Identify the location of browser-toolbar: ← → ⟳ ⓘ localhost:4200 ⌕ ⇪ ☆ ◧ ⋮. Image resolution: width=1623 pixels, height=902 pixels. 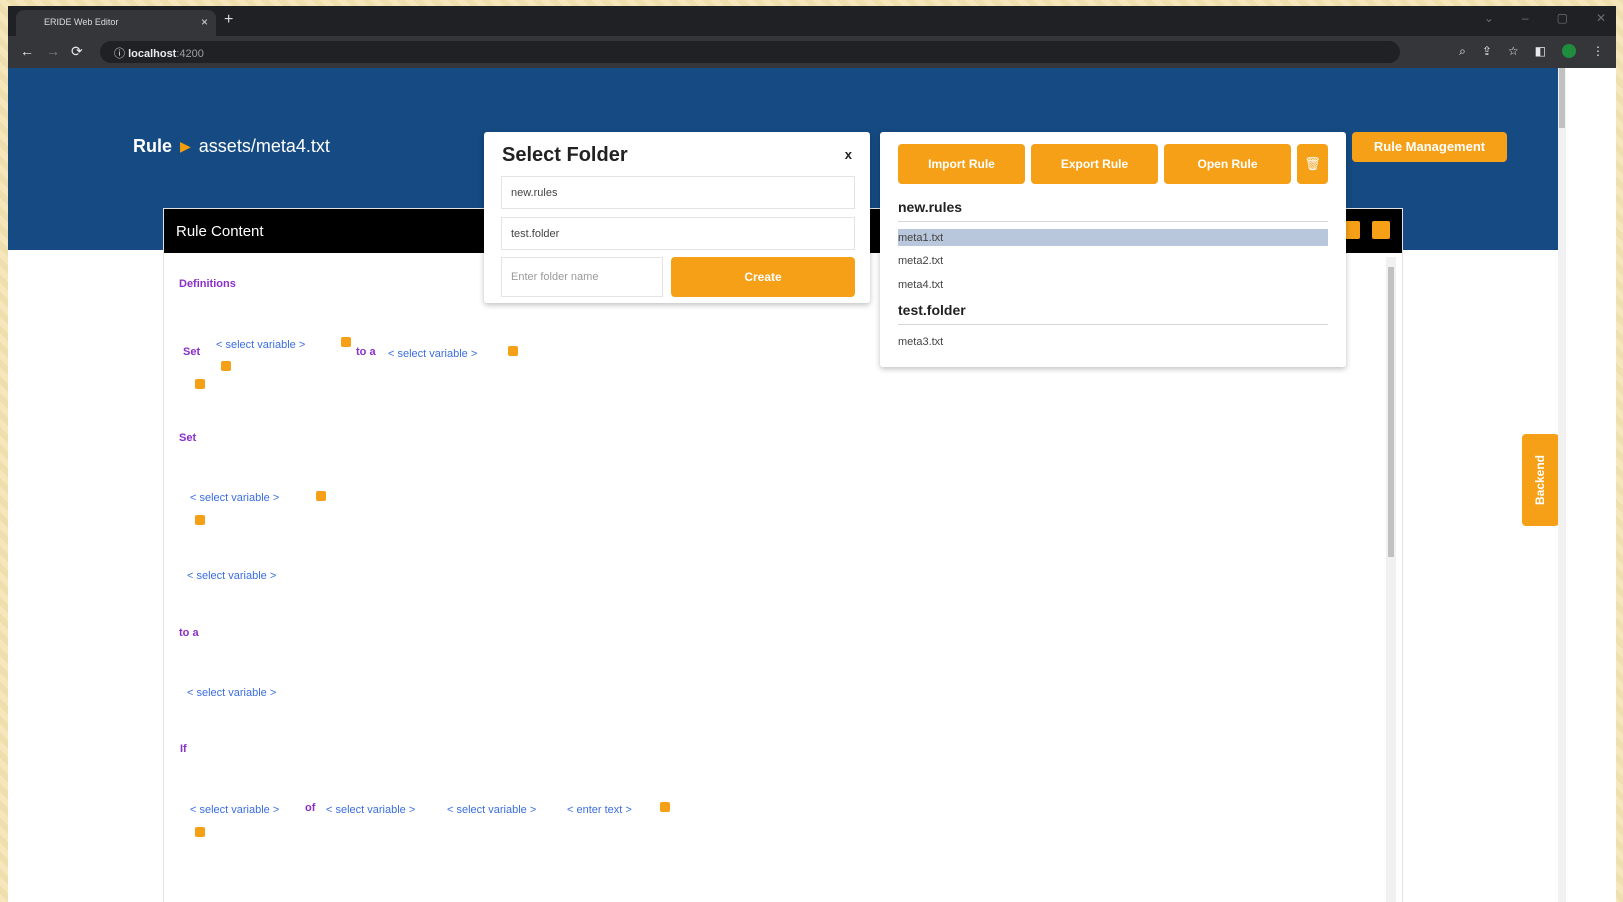
(812, 52).